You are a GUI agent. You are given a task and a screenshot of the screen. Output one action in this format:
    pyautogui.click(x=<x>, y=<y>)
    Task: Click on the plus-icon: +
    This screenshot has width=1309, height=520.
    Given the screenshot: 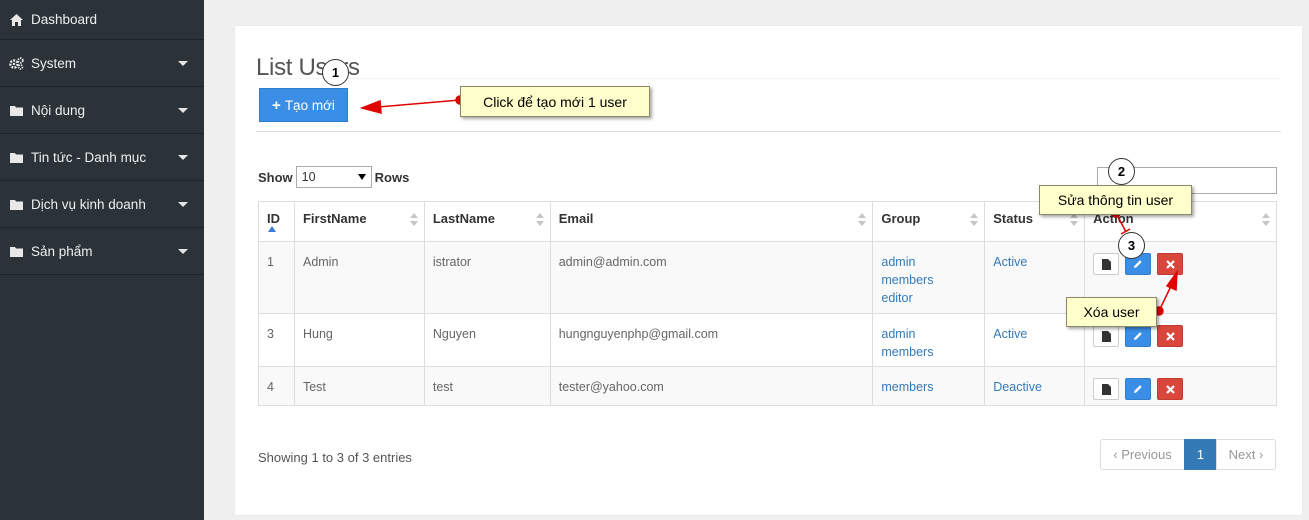 What is the action you would take?
    pyautogui.click(x=276, y=105)
    